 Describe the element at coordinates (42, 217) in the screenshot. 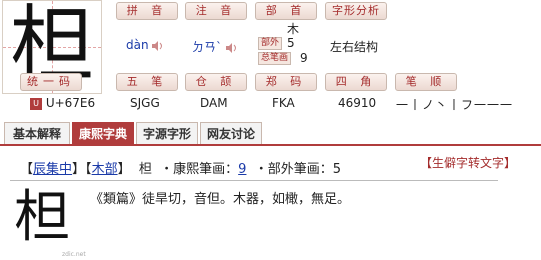

I see `kangxi-glyph: 柦` at that location.